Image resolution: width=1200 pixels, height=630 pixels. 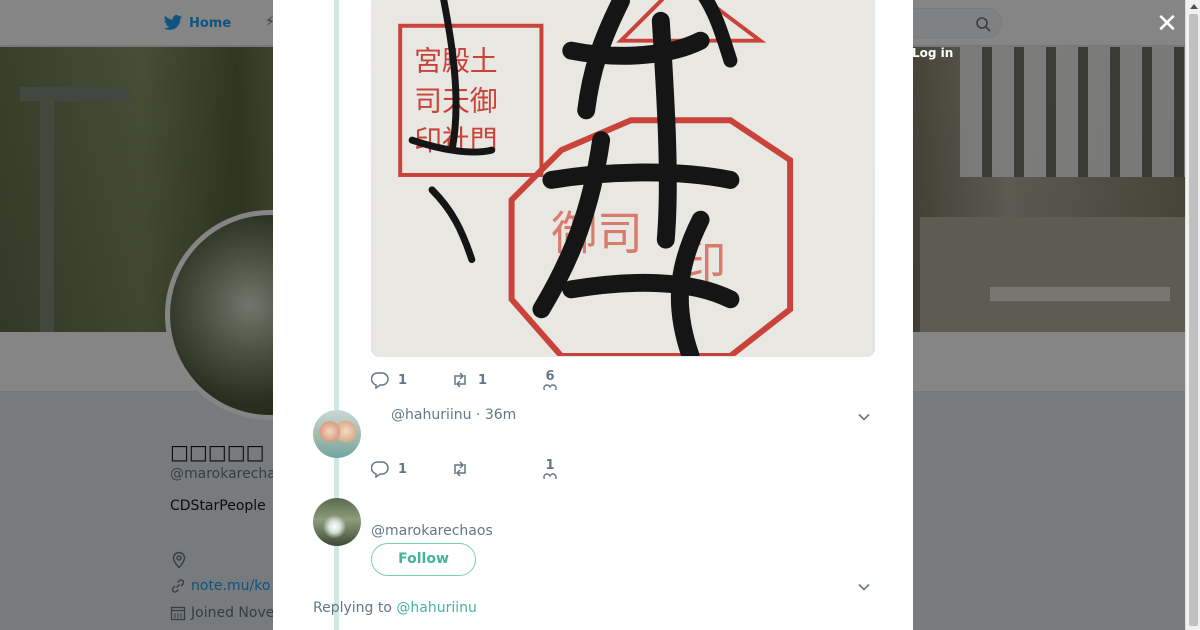 What do you see at coordinates (550, 376) in the screenshot?
I see `like-count: 6` at bounding box center [550, 376].